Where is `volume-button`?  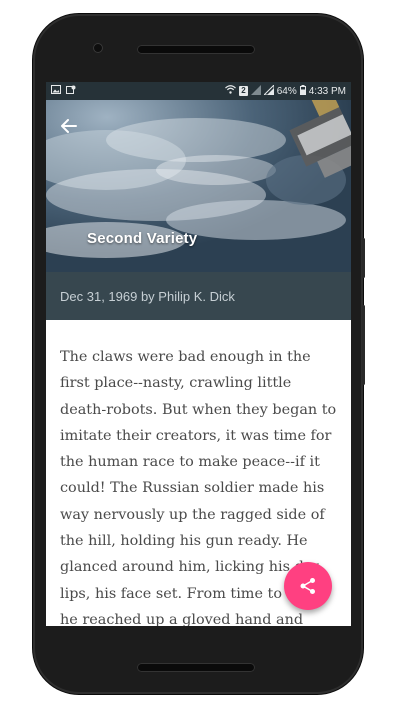 volume-button is located at coordinates (363, 258).